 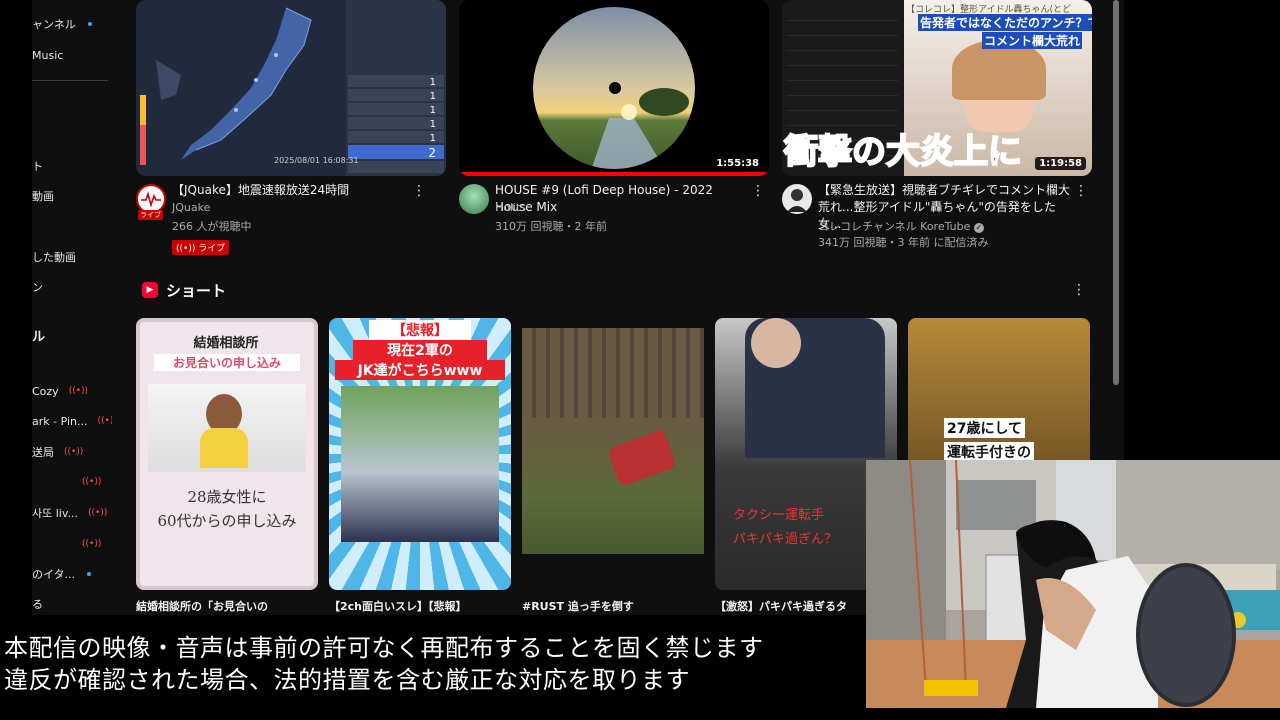 What do you see at coordinates (551, 226) in the screenshot?
I see `video-stats: 310万 回視聴・2 年前` at bounding box center [551, 226].